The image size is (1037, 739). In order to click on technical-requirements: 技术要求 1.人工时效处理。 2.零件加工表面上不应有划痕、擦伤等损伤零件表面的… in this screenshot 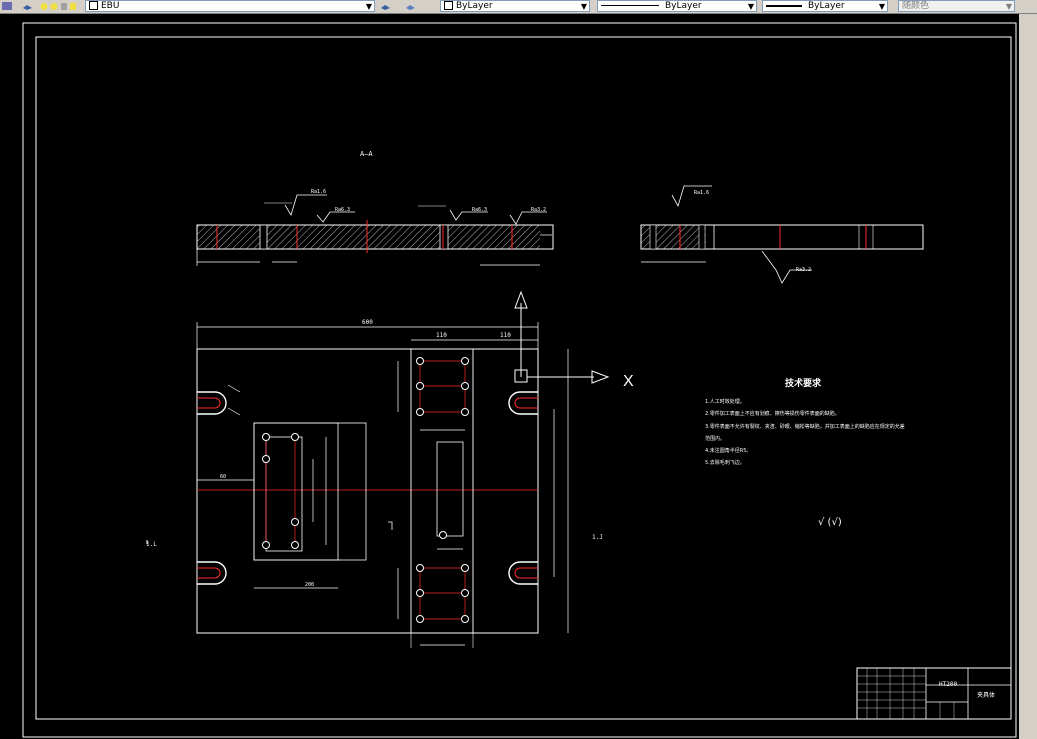, I will do `click(805, 452)`.